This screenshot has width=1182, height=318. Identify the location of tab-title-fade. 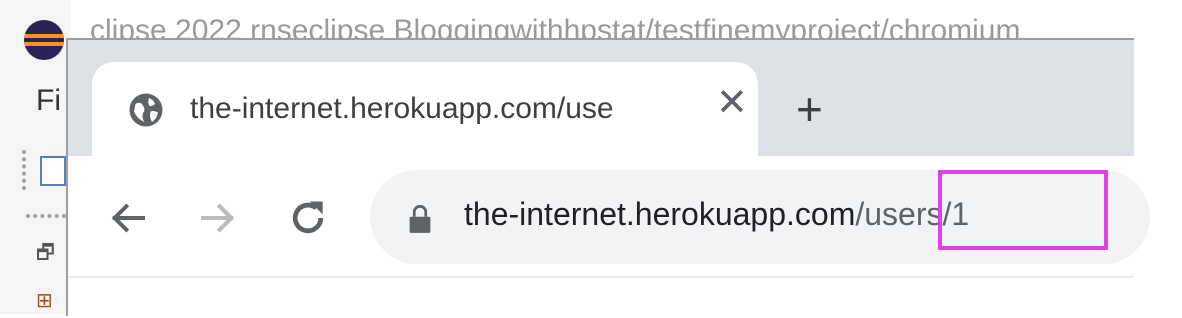
(640, 109).